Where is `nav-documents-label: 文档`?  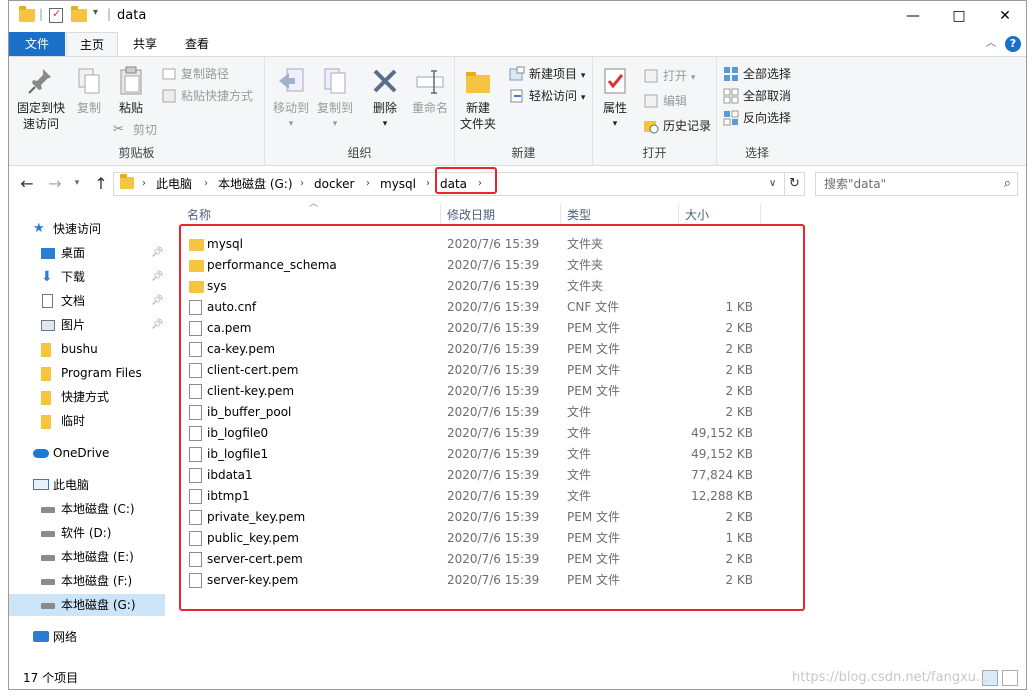
nav-documents-label: 文档 is located at coordinates (73, 301).